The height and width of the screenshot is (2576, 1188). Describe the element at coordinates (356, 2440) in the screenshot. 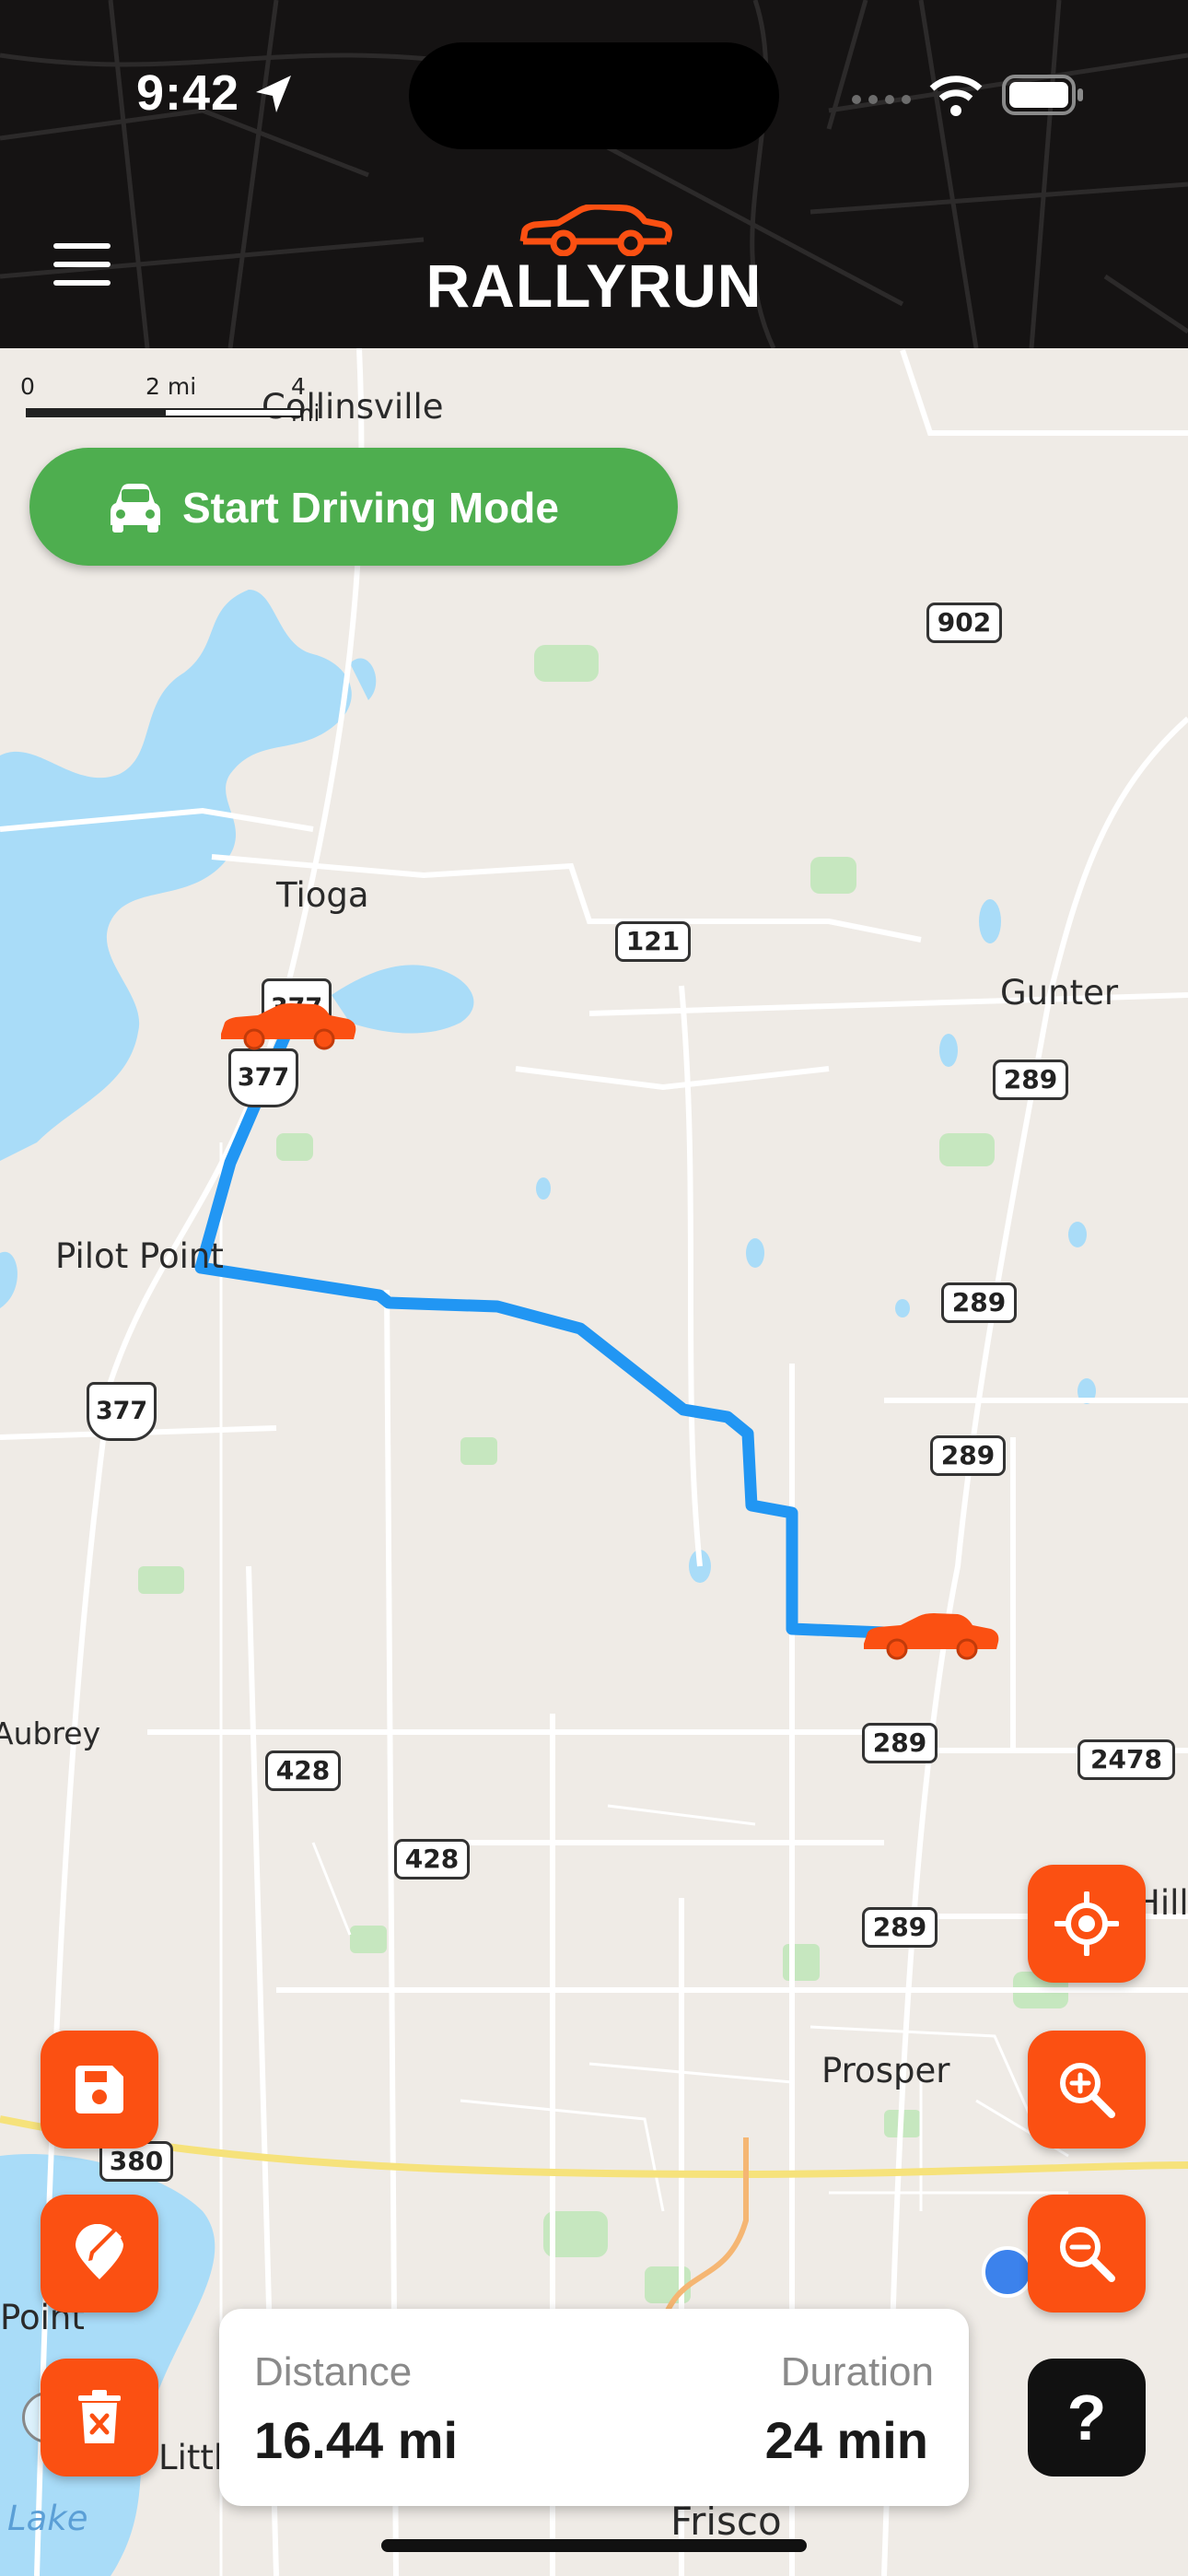

I see `distance-value: 16.44 mi` at that location.